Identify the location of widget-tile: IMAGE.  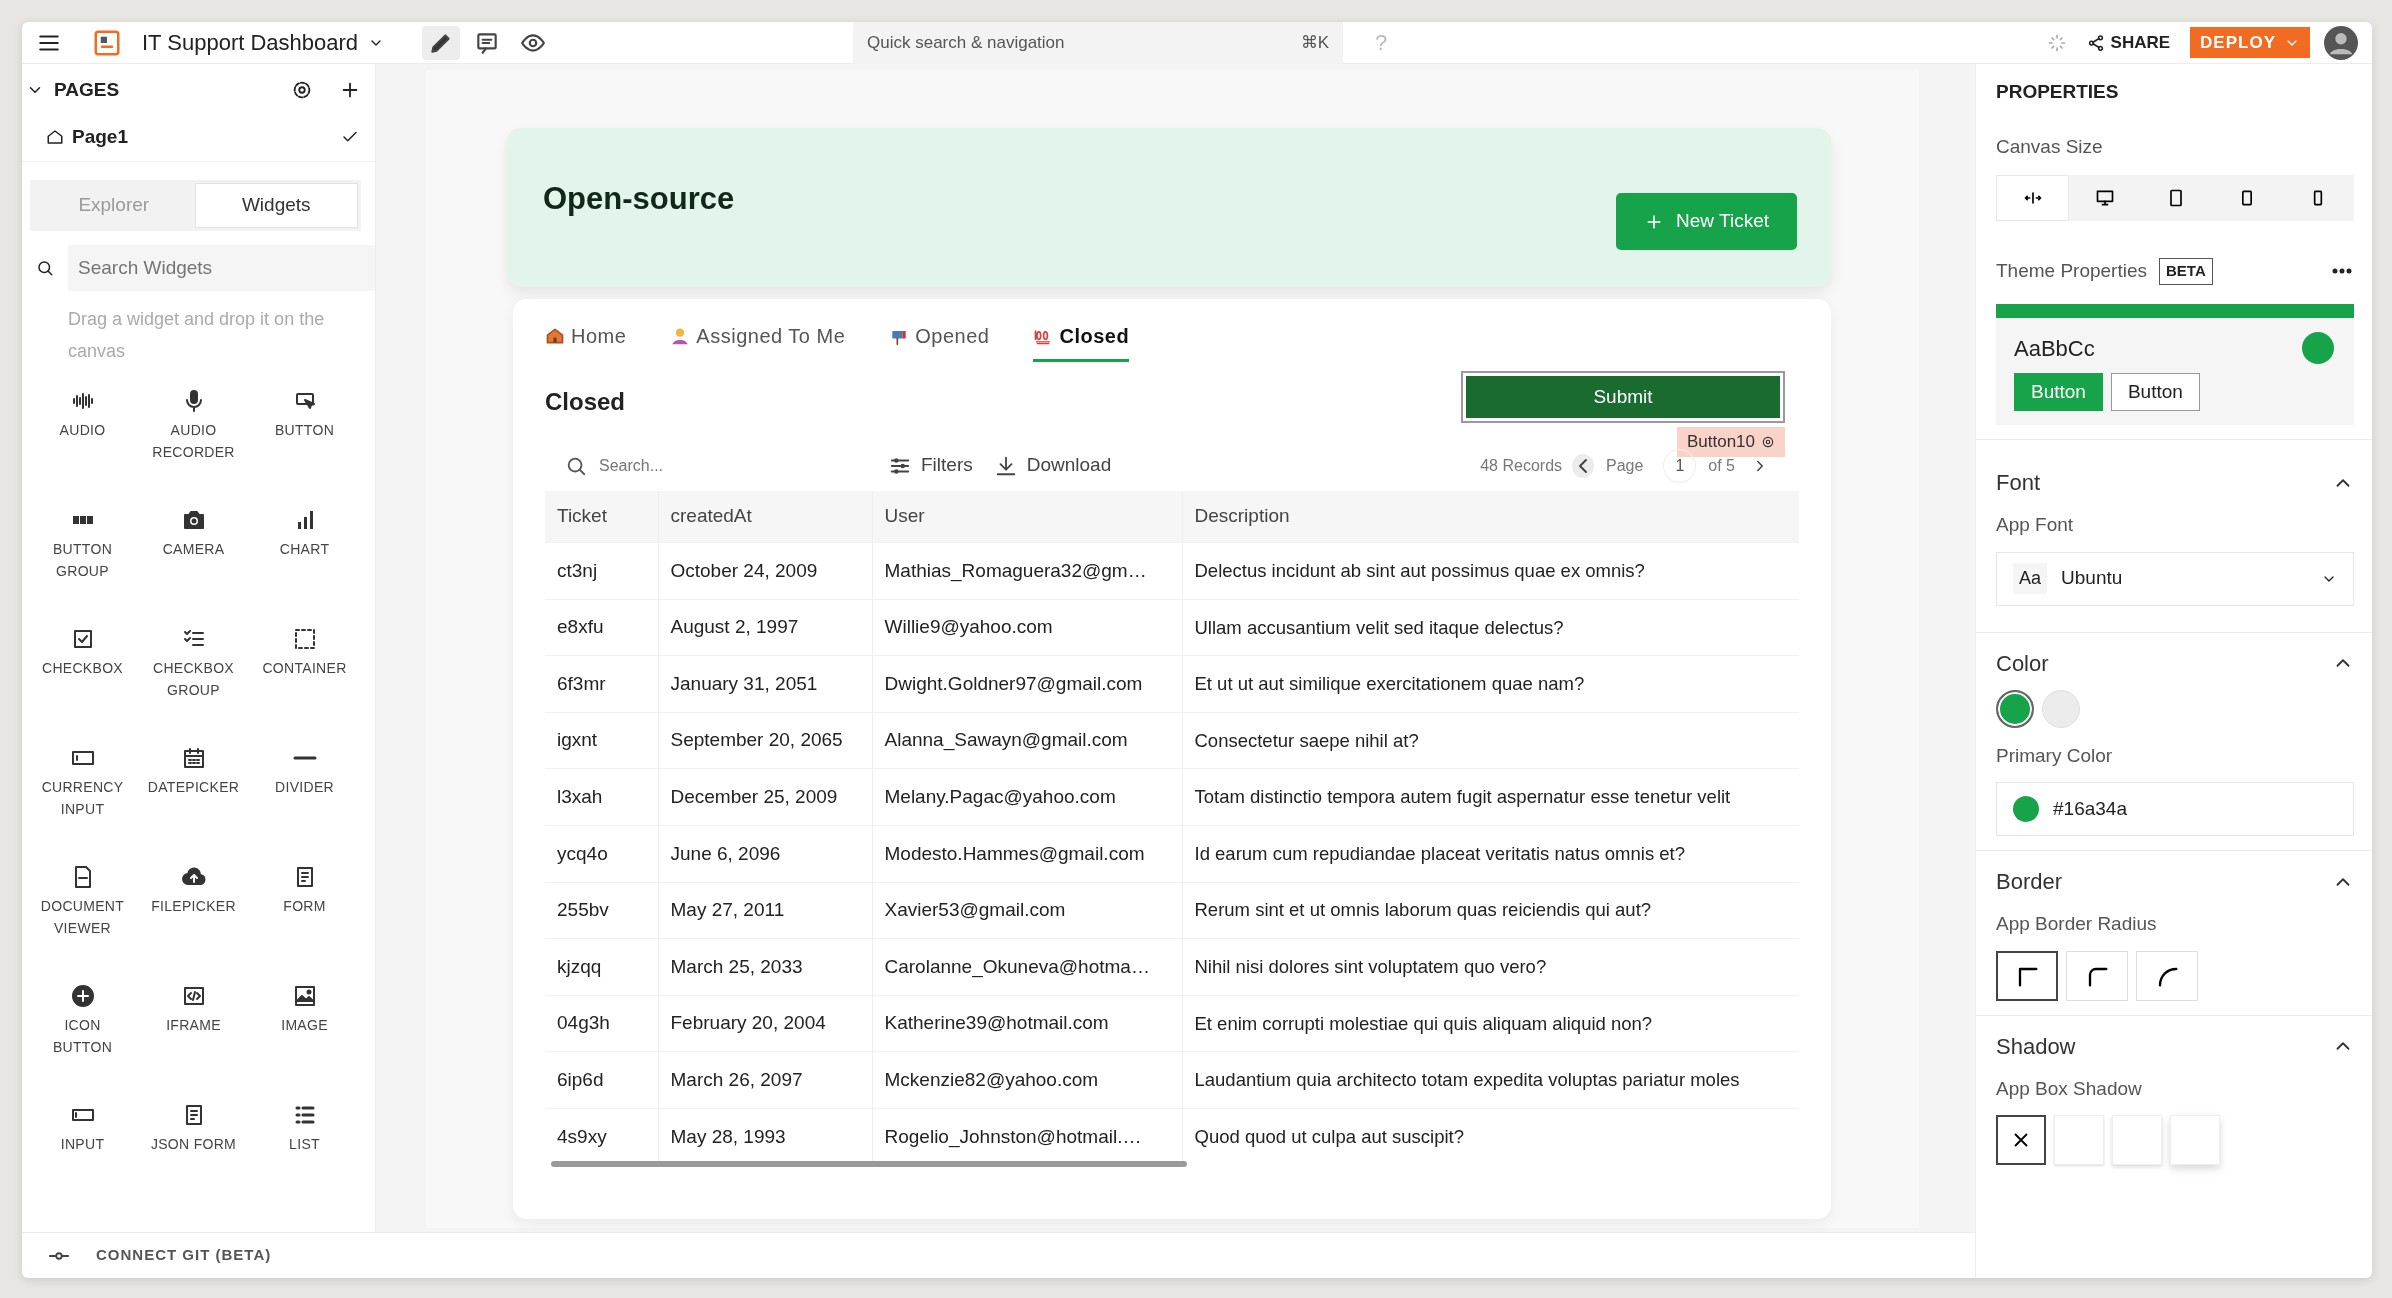
(304, 1036).